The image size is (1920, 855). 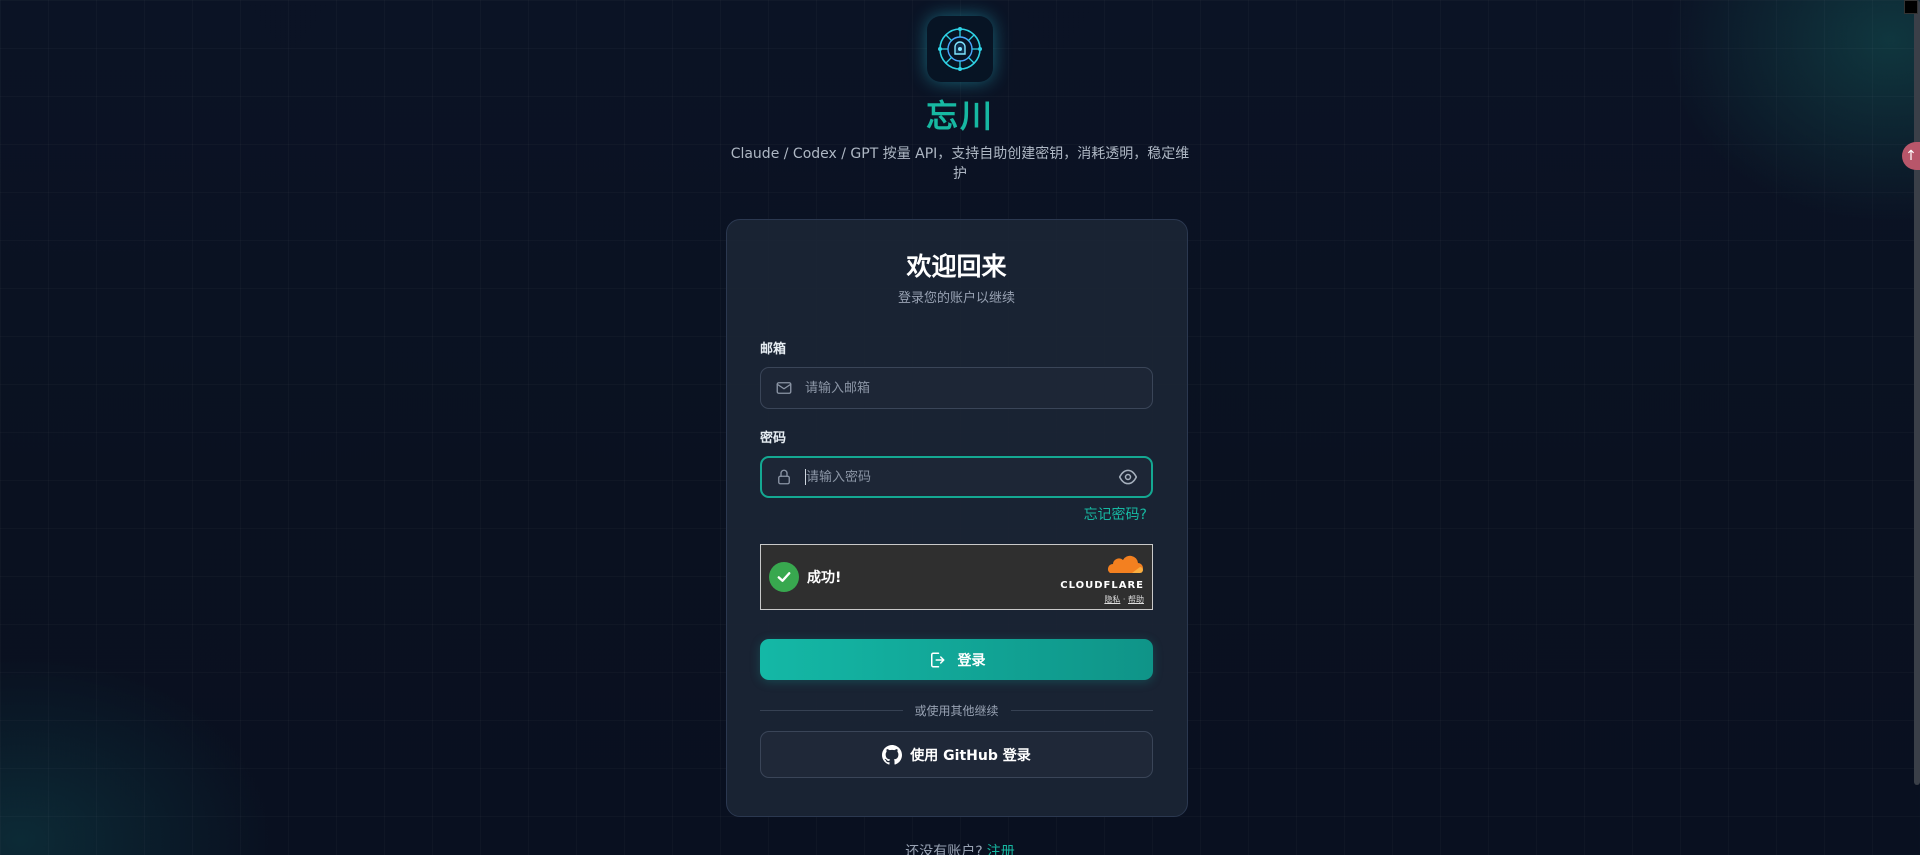 What do you see at coordinates (1112, 599) in the screenshot?
I see `captcha-privacy-link: 隐私` at bounding box center [1112, 599].